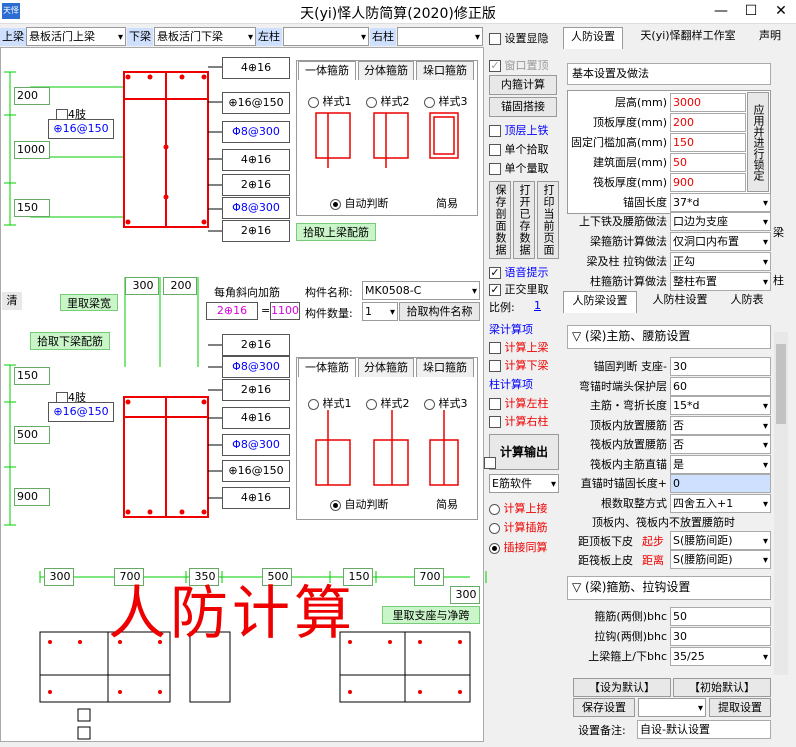  What do you see at coordinates (256, 445) in the screenshot?
I see `lower-bar-5: Φ8@300` at bounding box center [256, 445].